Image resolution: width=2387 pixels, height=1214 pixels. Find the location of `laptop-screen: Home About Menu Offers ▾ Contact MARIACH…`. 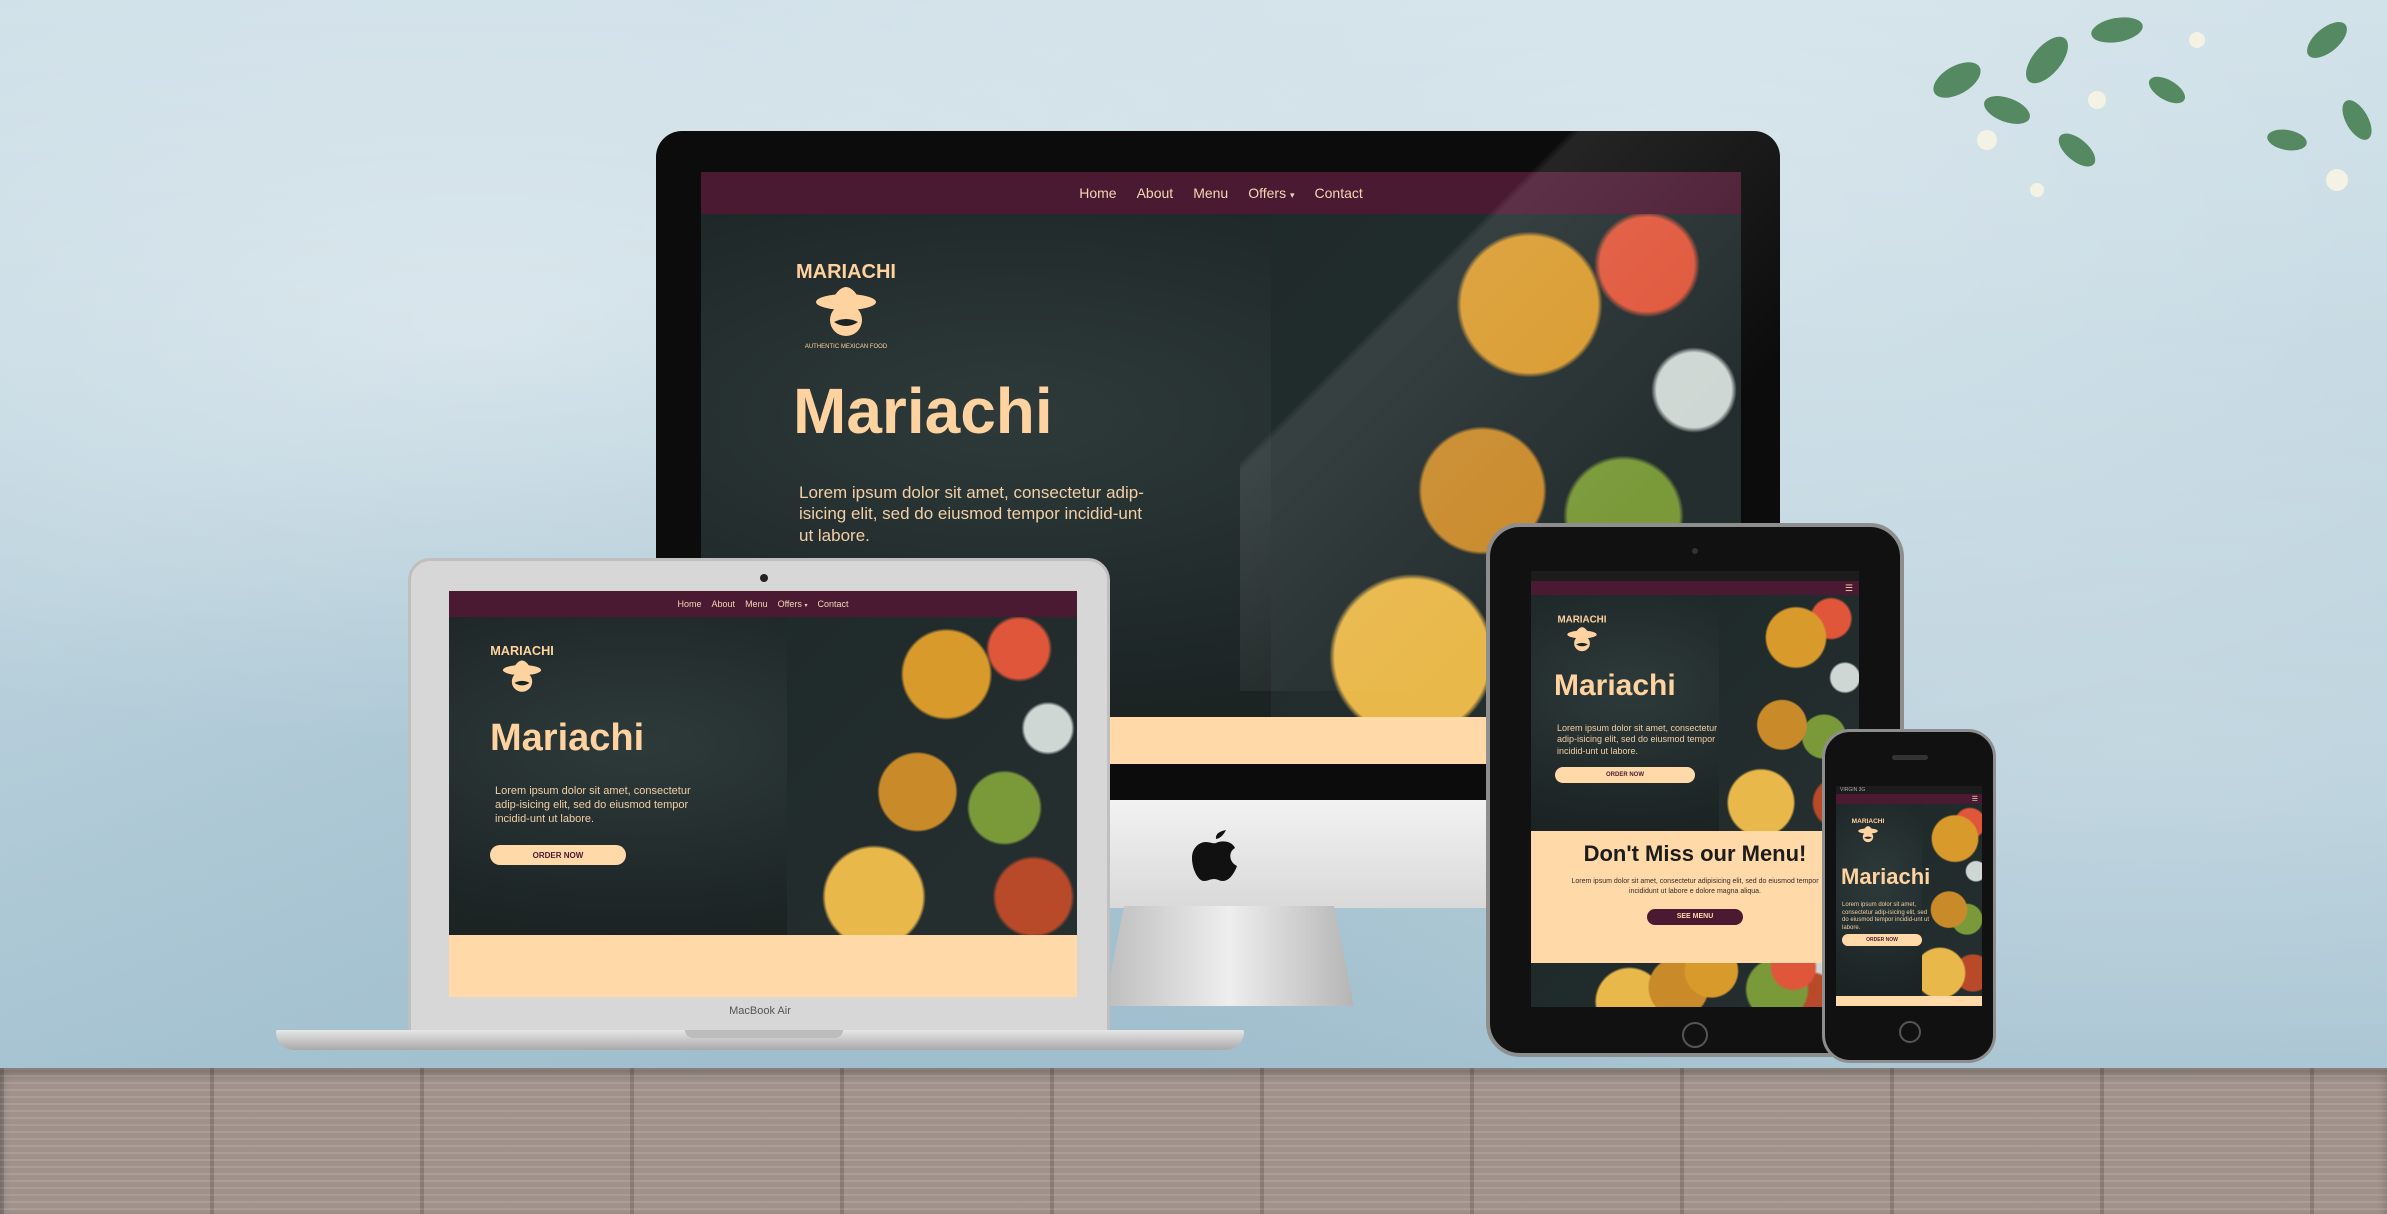

laptop-screen: Home About Menu Offers ▾ Contact MARIACH… is located at coordinates (763, 794).